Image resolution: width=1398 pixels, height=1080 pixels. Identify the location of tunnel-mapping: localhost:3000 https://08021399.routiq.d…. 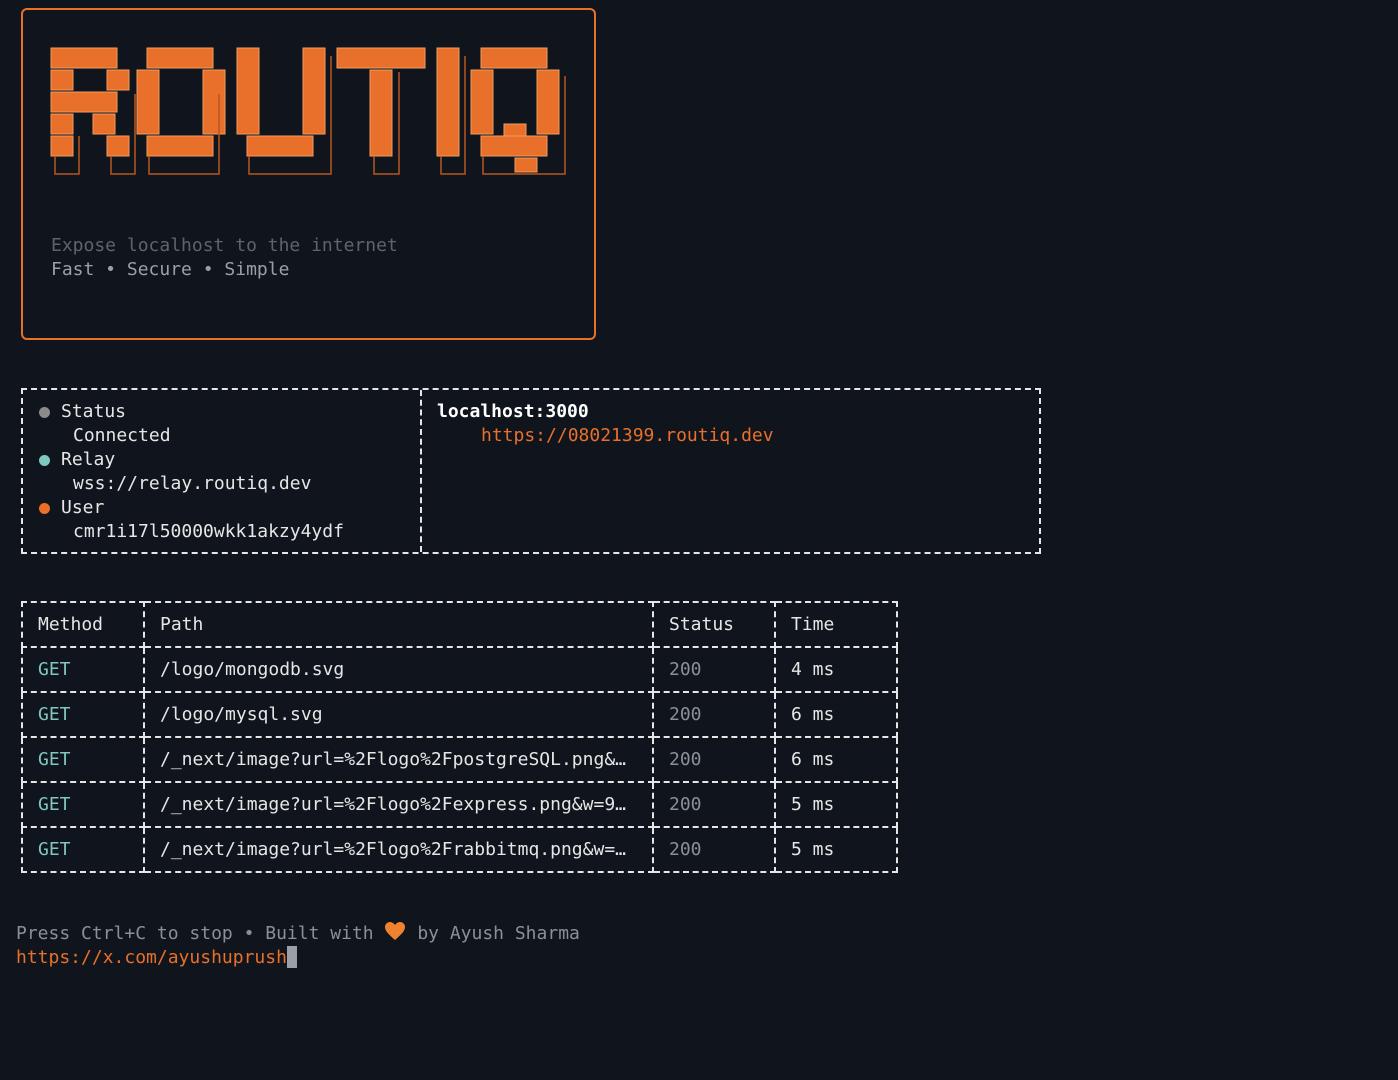
(605, 424).